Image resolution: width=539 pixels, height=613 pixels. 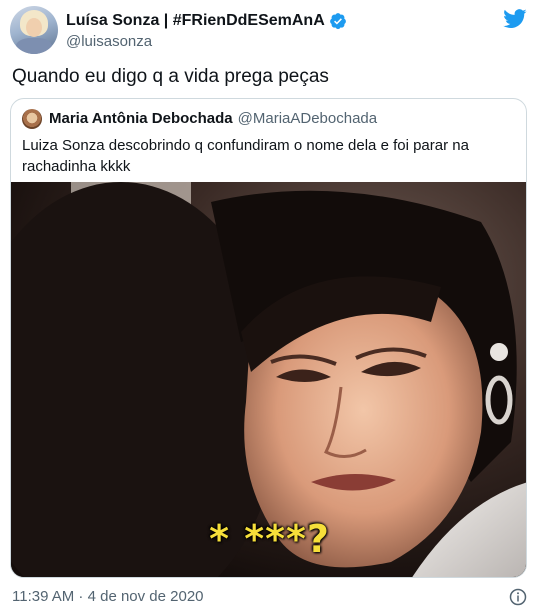 I want to click on quoted-display-name: Maria Antônia Debochada, so click(x=141, y=118).